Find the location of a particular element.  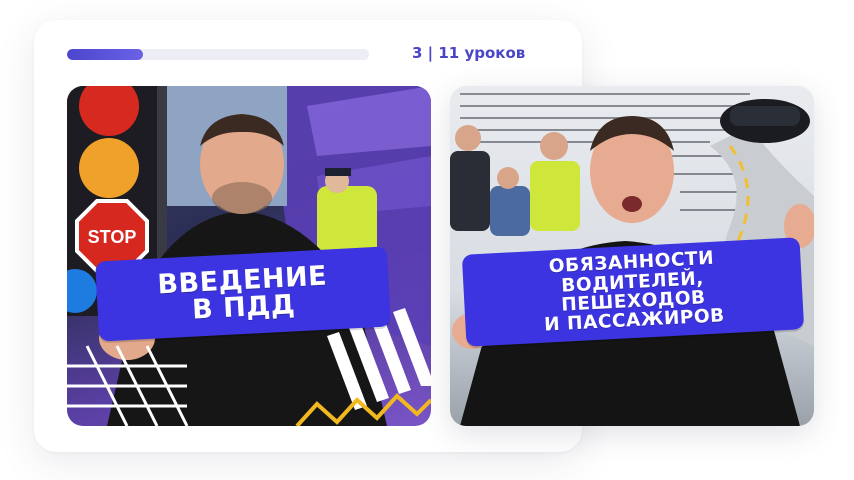

course-progress-bar is located at coordinates (218, 54).